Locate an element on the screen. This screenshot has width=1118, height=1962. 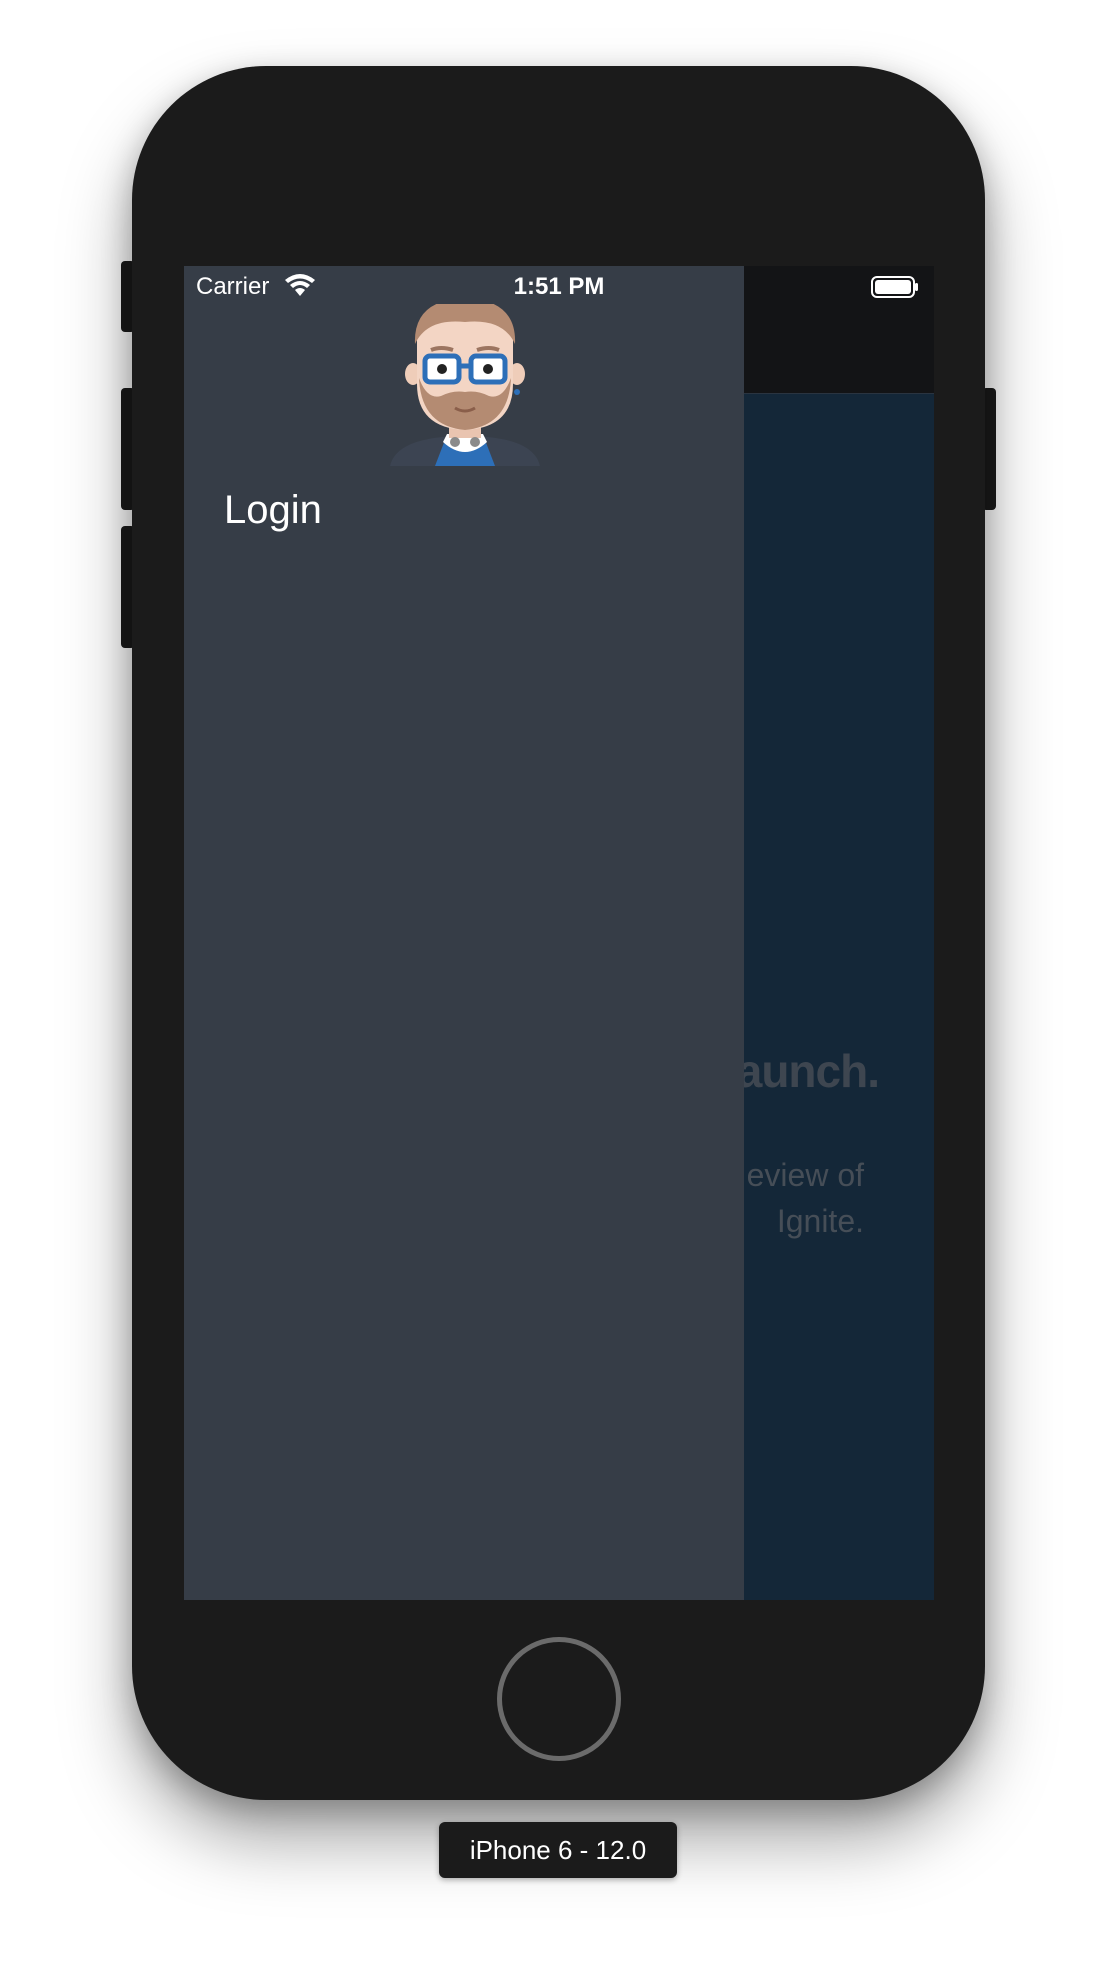
home-button is located at coordinates (559, 1699).